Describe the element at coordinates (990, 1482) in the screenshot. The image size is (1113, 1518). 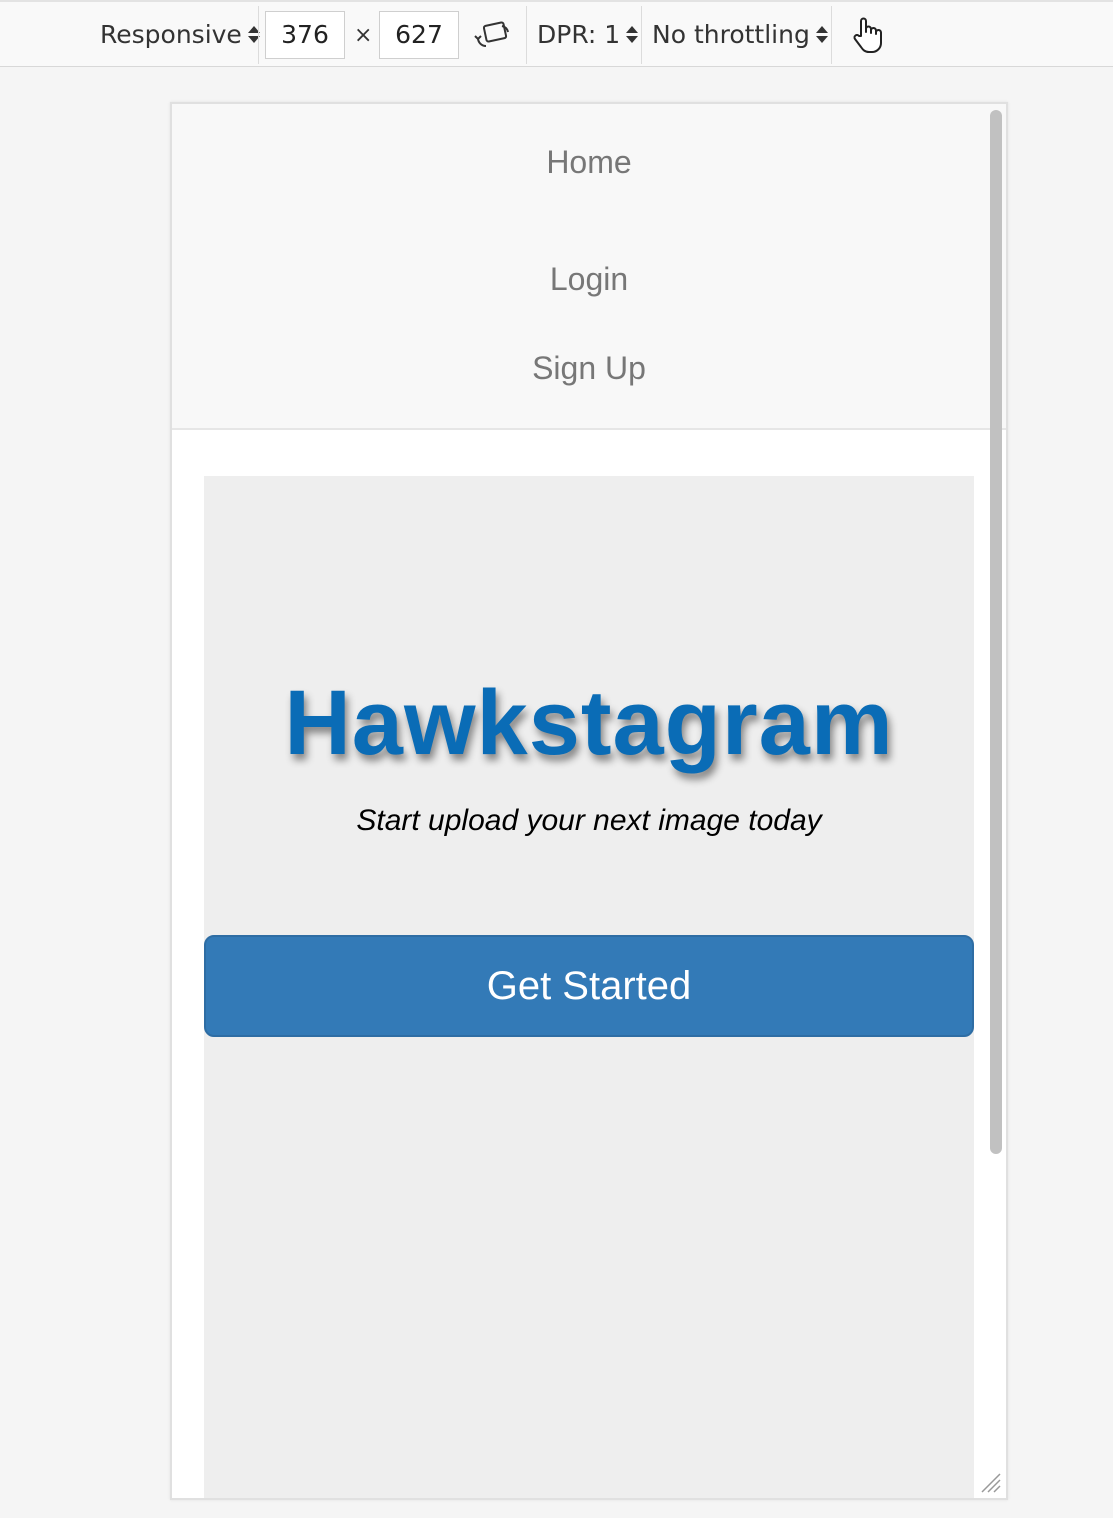
I see `resize-grip-icon` at that location.